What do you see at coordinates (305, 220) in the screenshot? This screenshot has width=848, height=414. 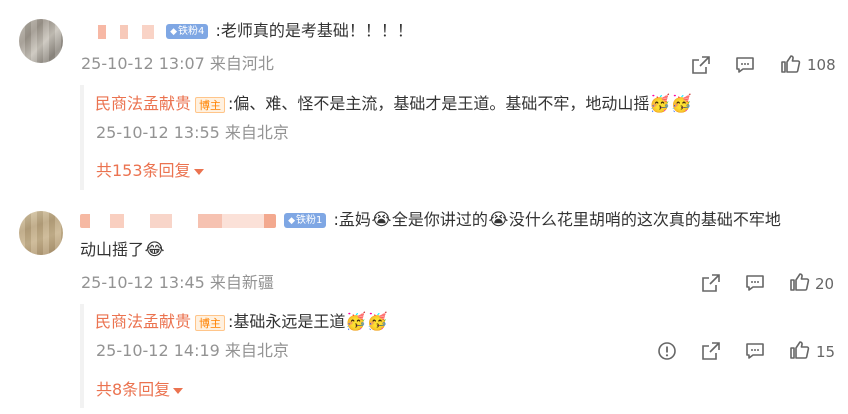 I see `fan-badge: ◆铁粉1` at bounding box center [305, 220].